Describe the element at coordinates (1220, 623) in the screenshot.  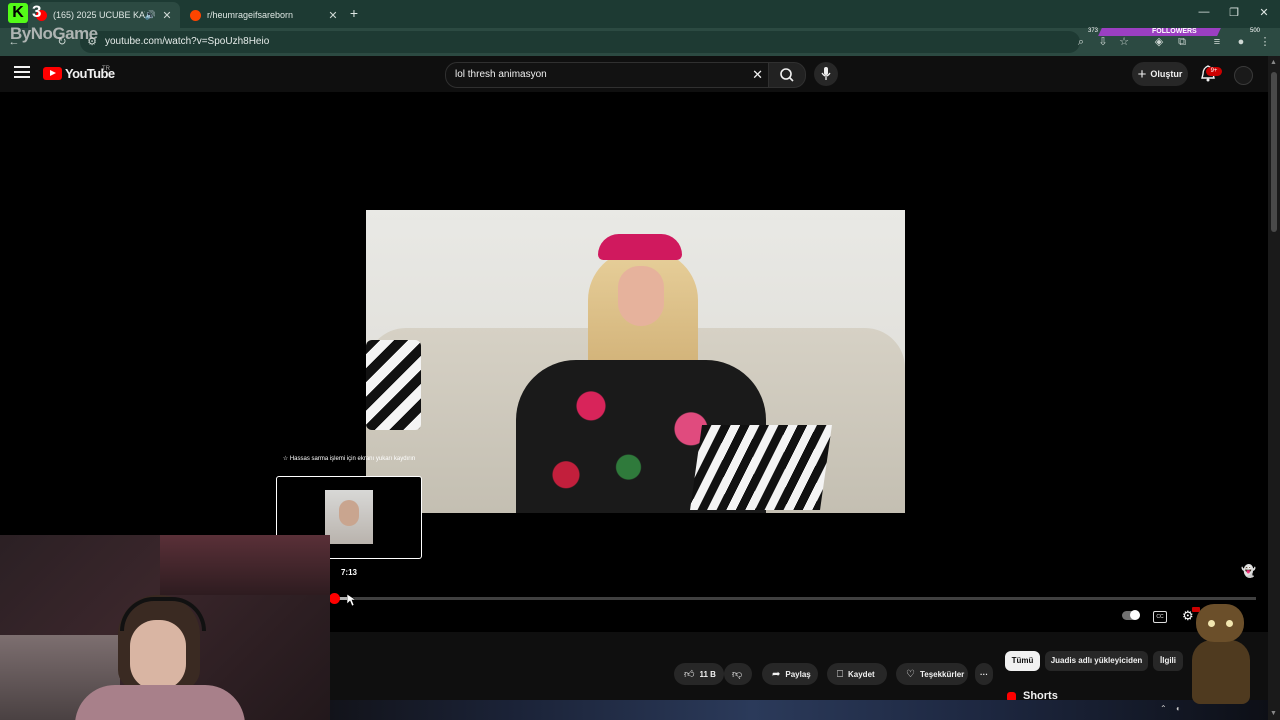
I see `mascot-head` at that location.